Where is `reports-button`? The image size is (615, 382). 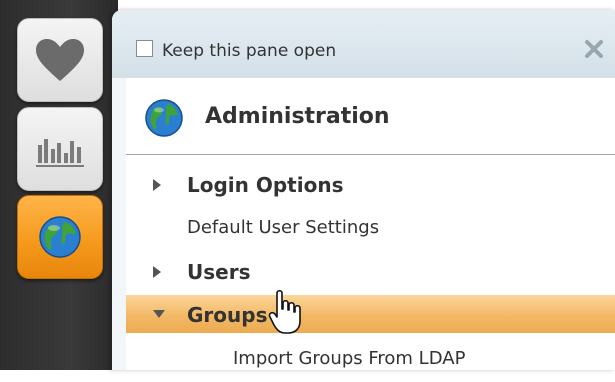
reports-button is located at coordinates (60, 149).